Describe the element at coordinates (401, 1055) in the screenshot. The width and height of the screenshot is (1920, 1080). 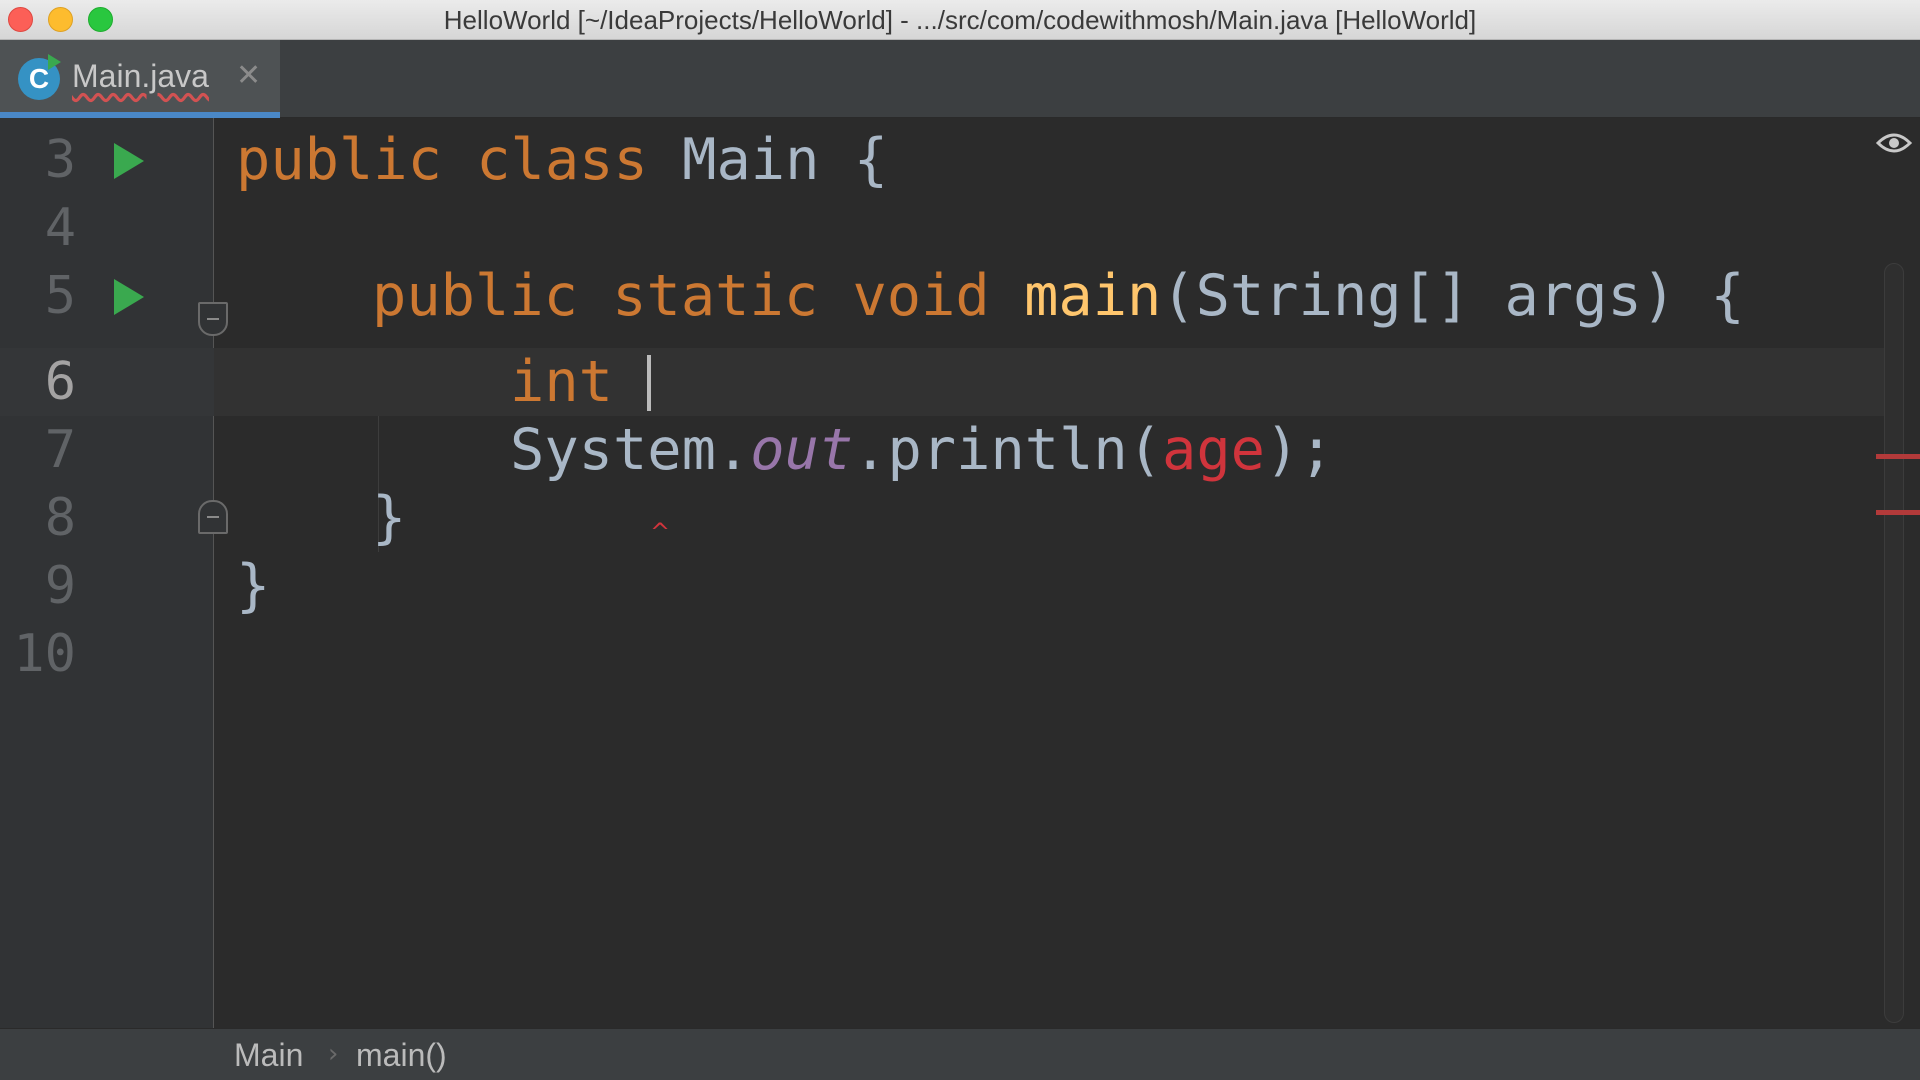
I see `breadcrumb-item-main-method: main()` at that location.